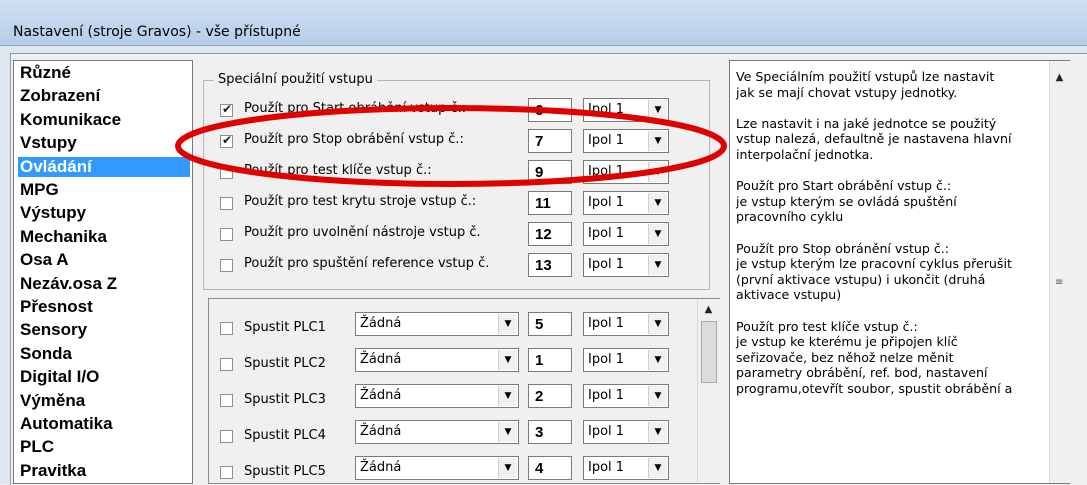 Image resolution: width=1087 pixels, height=485 pixels. What do you see at coordinates (1059, 272) in the screenshot?
I see `help-scrollbar: ▲ ≡` at bounding box center [1059, 272].